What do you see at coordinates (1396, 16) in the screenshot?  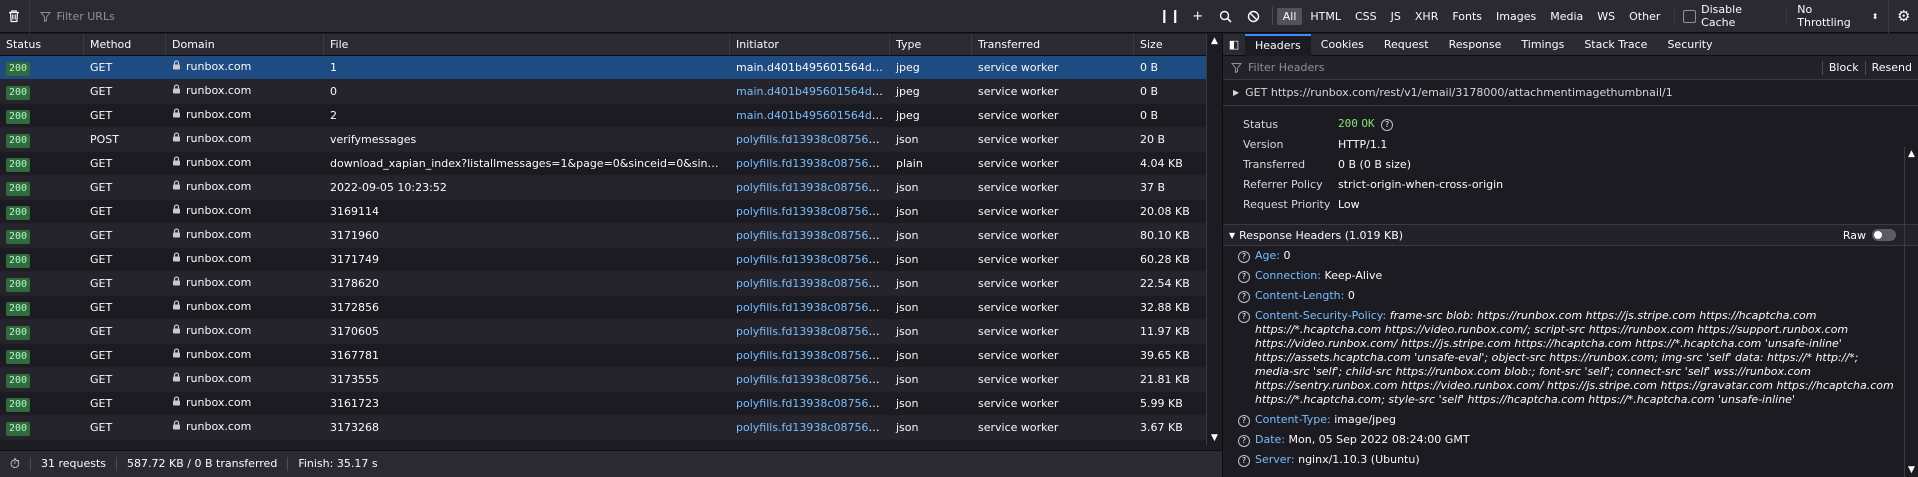 I see `filter-js-button: JS` at bounding box center [1396, 16].